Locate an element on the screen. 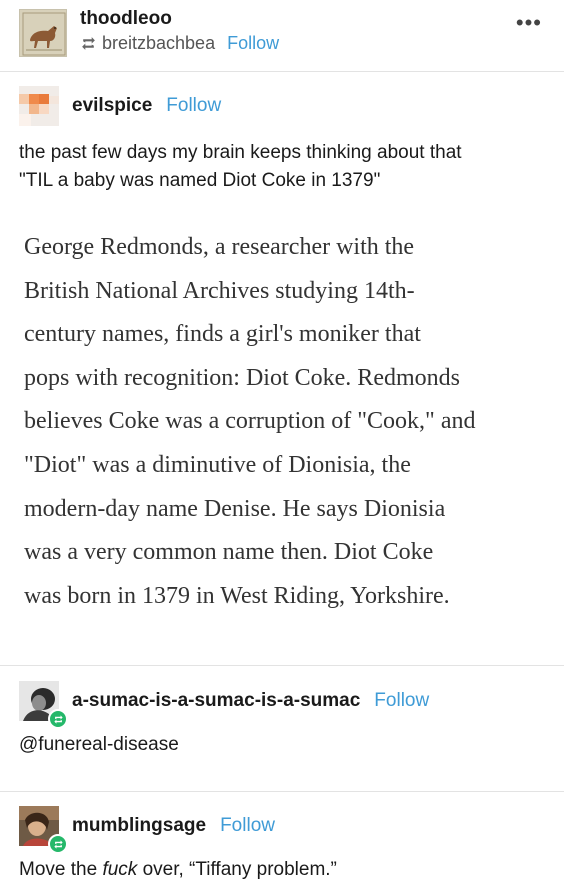  username-evilspice: evilspice is located at coordinates (112, 106).